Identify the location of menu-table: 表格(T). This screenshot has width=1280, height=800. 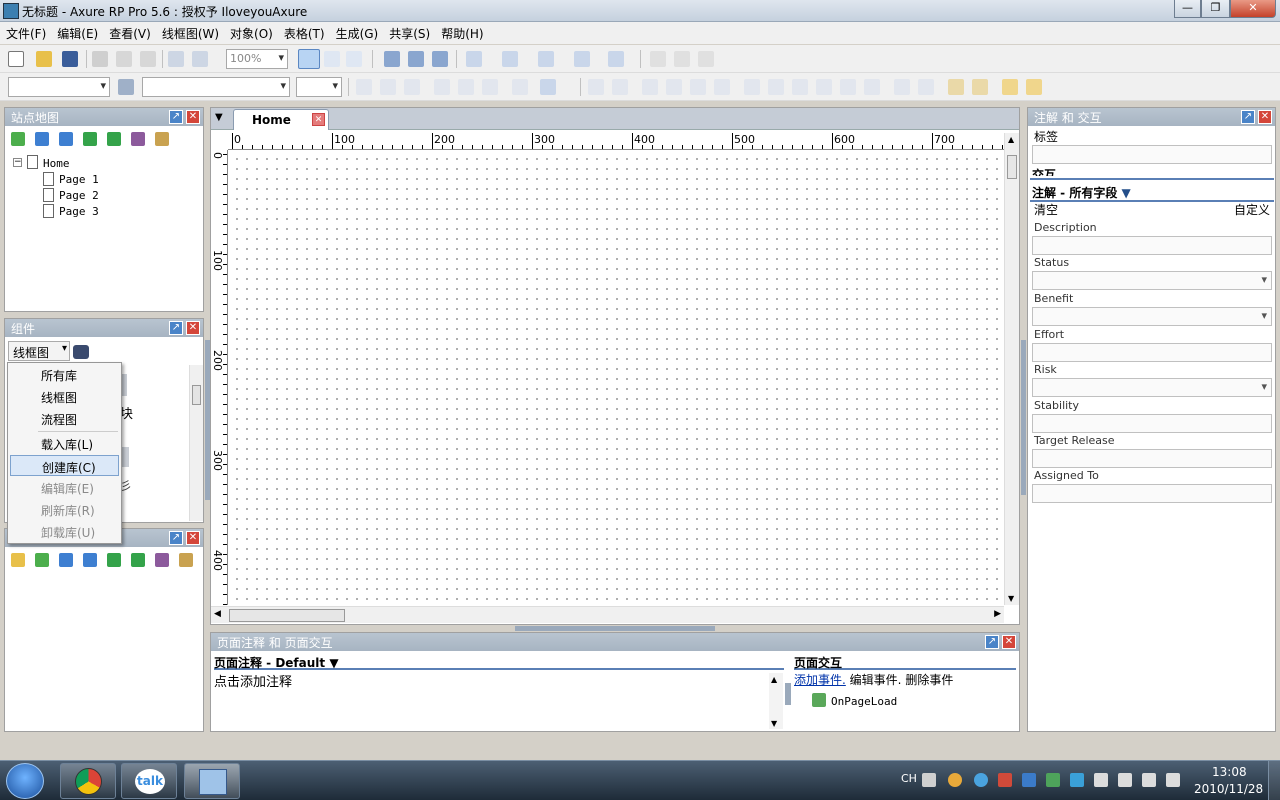
(304, 32).